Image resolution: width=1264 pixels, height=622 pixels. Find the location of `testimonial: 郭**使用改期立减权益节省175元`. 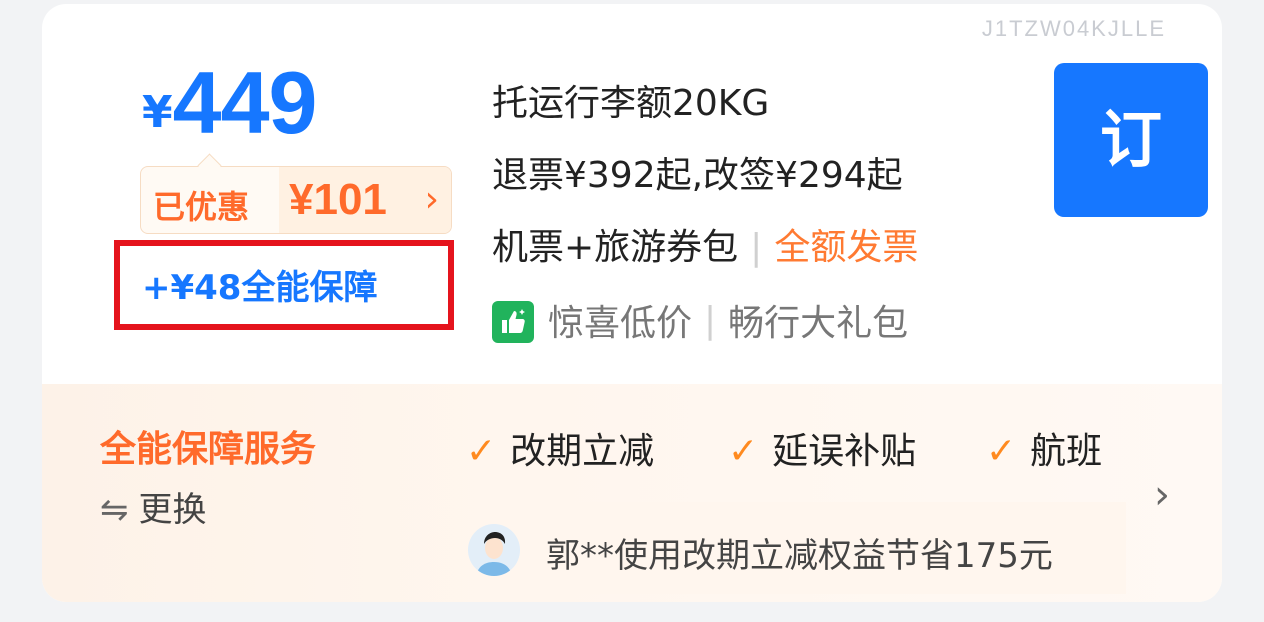

testimonial: 郭**使用改期立减权益节省175元 is located at coordinates (794, 548).